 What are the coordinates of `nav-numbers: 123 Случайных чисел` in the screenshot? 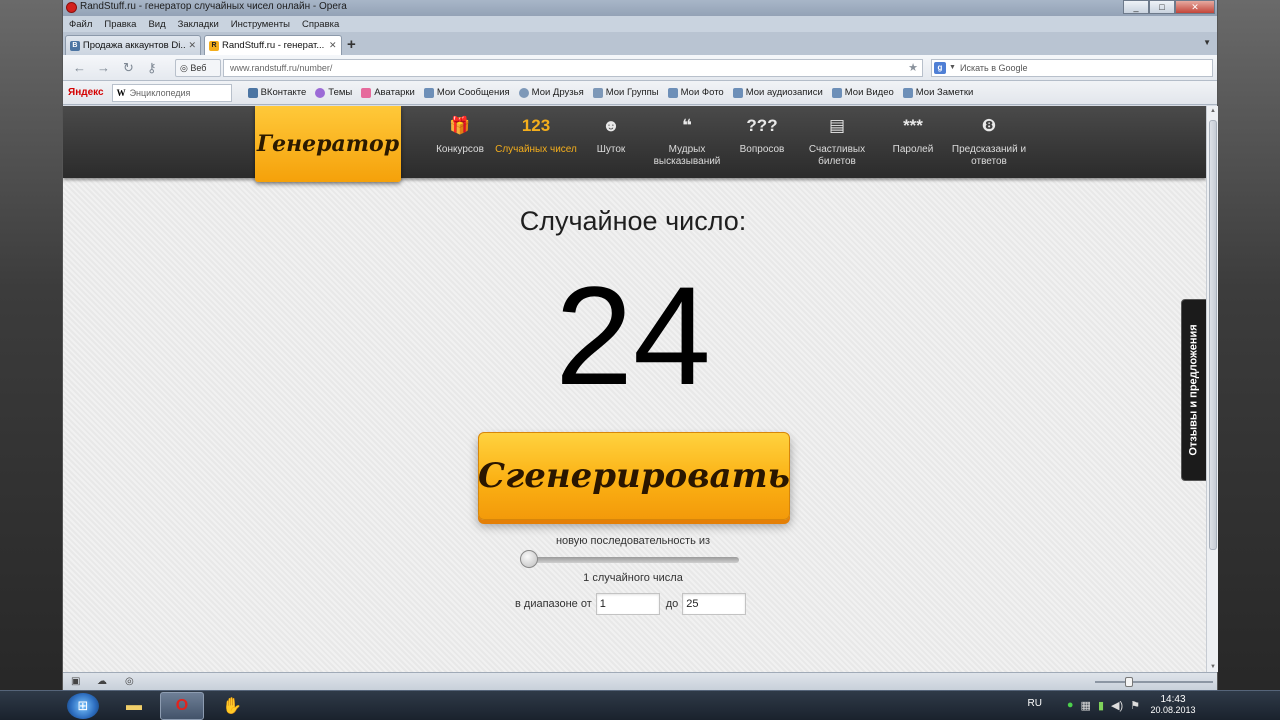 It's located at (536, 135).